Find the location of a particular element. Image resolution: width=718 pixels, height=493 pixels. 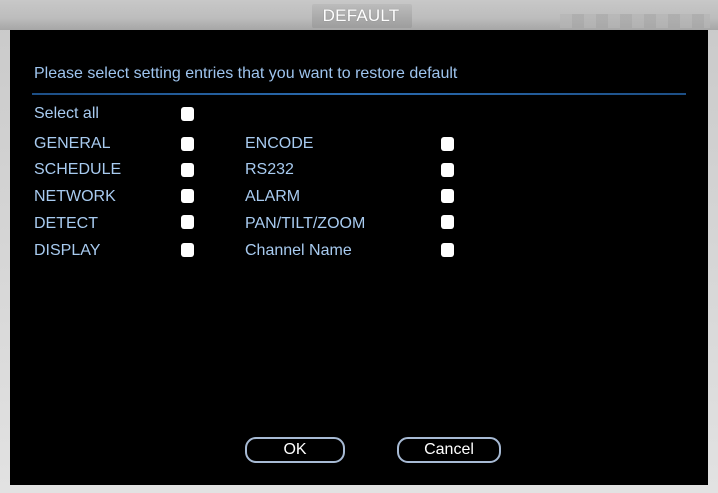

alarm-label: ALARM is located at coordinates (273, 196).